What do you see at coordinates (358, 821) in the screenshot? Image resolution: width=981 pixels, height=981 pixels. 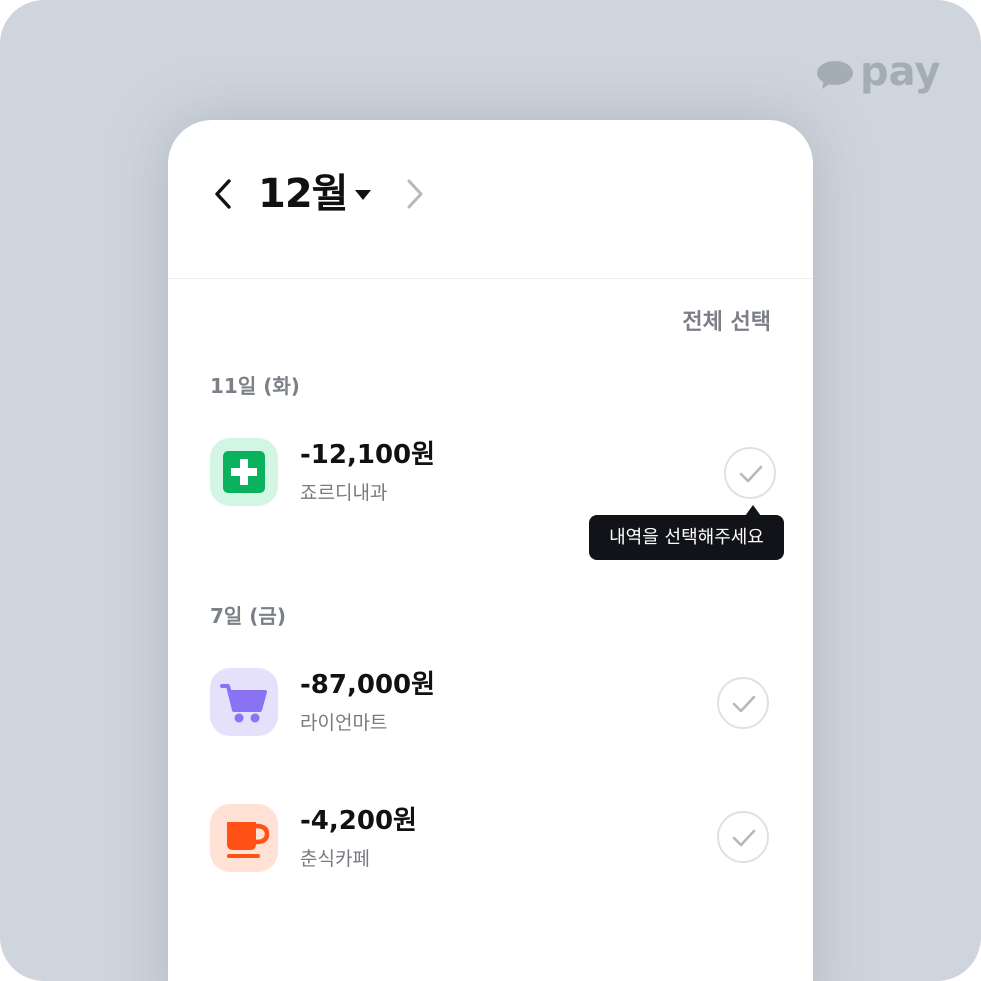 I see `transaction-amount: -4,200원` at bounding box center [358, 821].